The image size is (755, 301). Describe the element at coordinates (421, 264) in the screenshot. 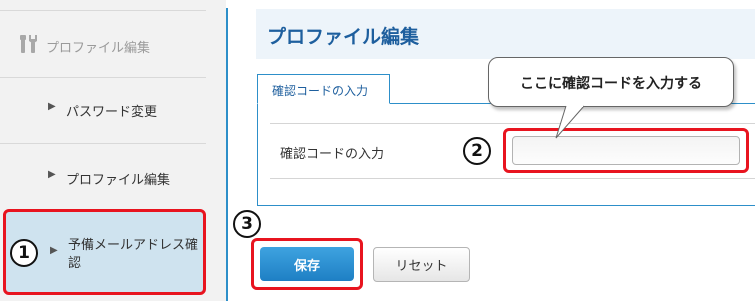

I see `reset-button: リセット` at that location.